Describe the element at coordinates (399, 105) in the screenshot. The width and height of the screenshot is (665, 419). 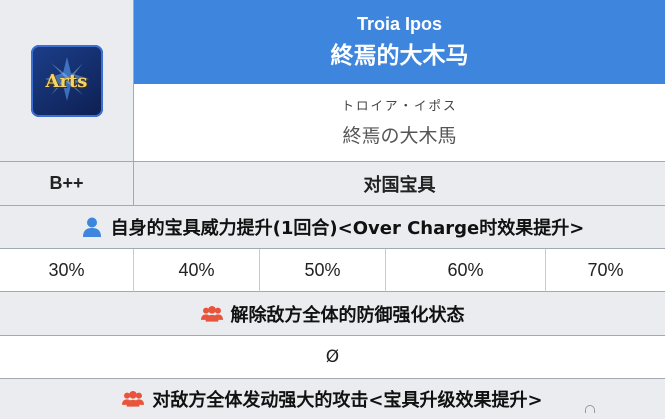
I see `np-ruby-text: トロイア・イポス` at that location.